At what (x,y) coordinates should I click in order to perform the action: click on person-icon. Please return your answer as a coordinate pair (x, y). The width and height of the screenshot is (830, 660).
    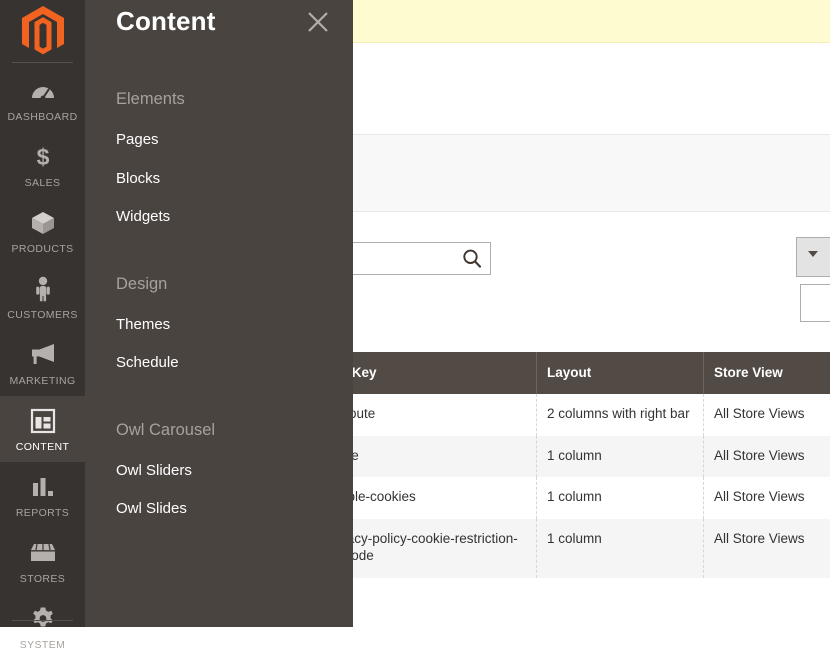
    Looking at the image, I should click on (42, 285).